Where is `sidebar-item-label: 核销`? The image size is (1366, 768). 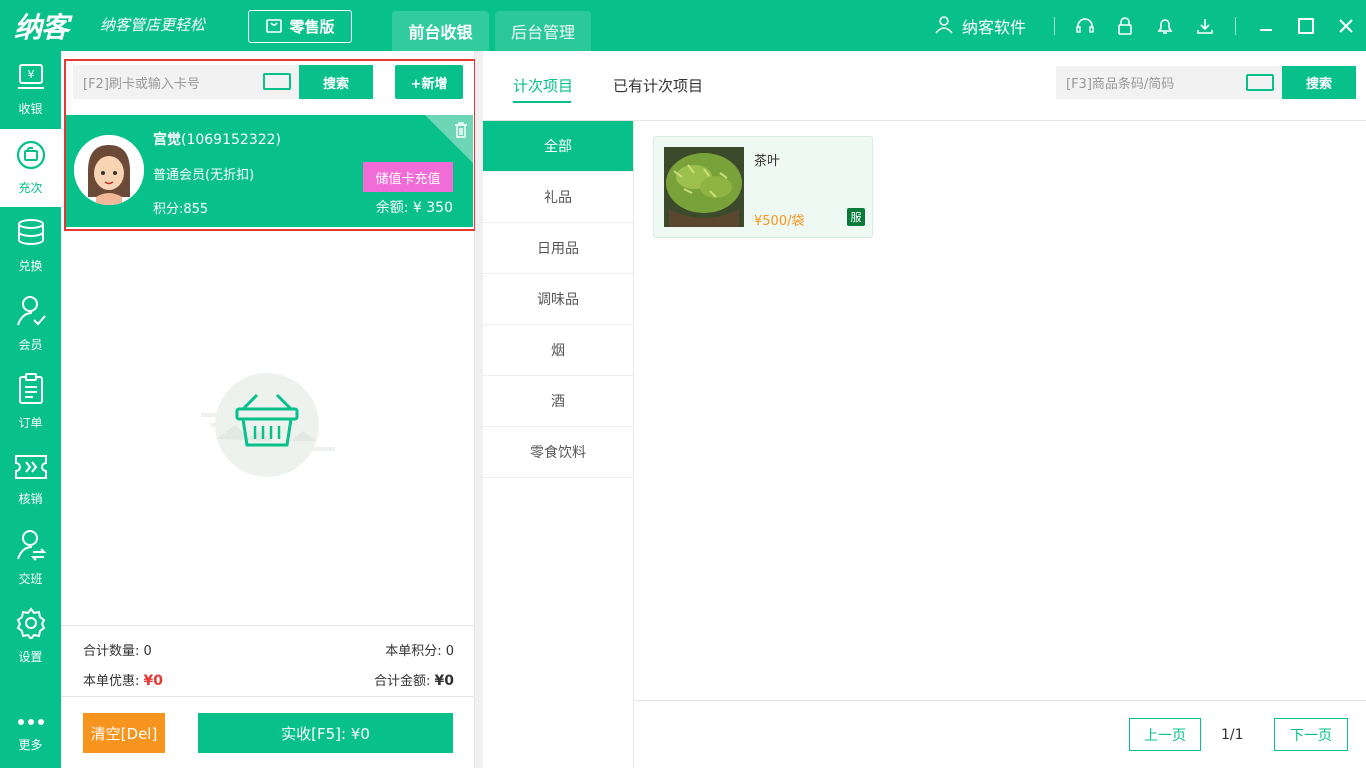 sidebar-item-label: 核销 is located at coordinates (30, 499).